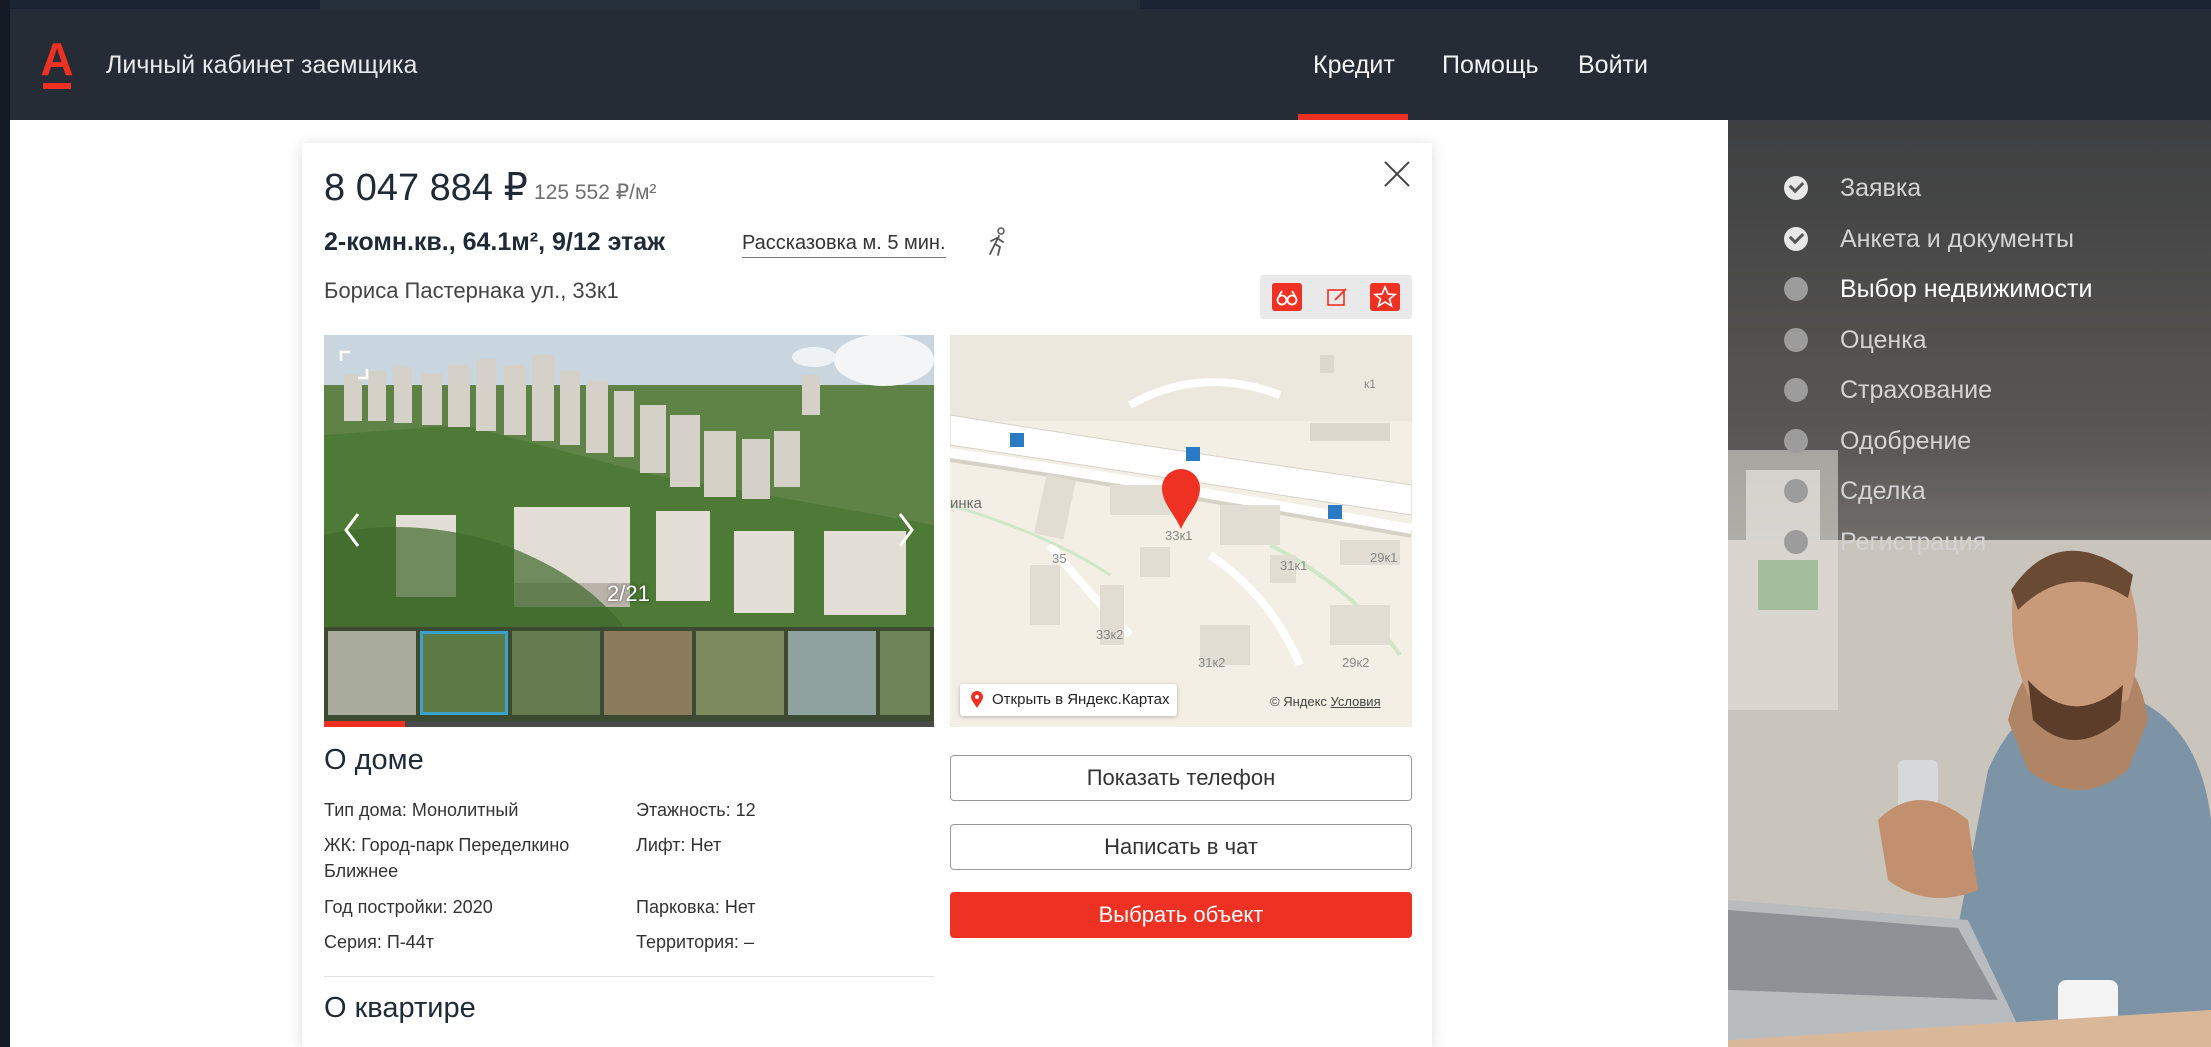  Describe the element at coordinates (844, 245) in the screenshot. I see `metro-link: Рассказовка м. 5 мин.` at that location.